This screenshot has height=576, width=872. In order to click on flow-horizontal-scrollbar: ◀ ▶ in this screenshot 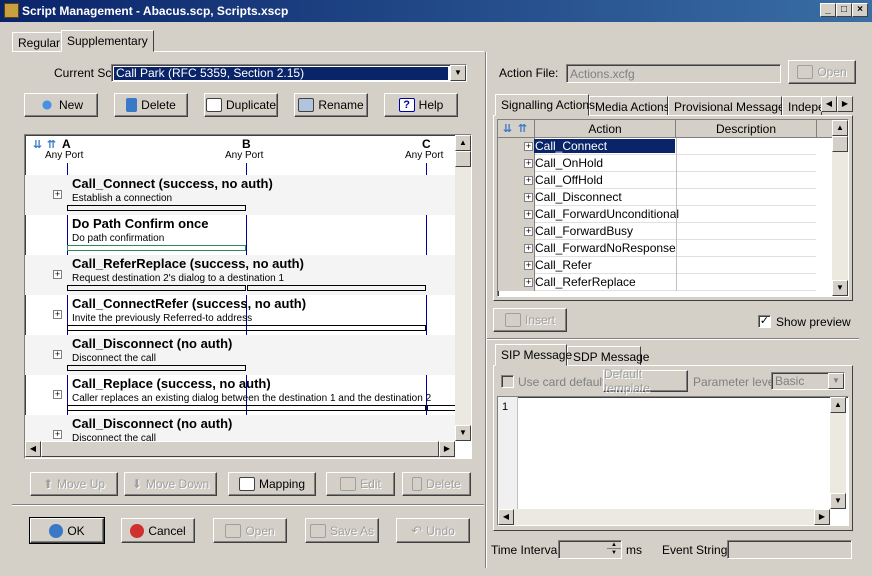, I will do `click(240, 449)`.